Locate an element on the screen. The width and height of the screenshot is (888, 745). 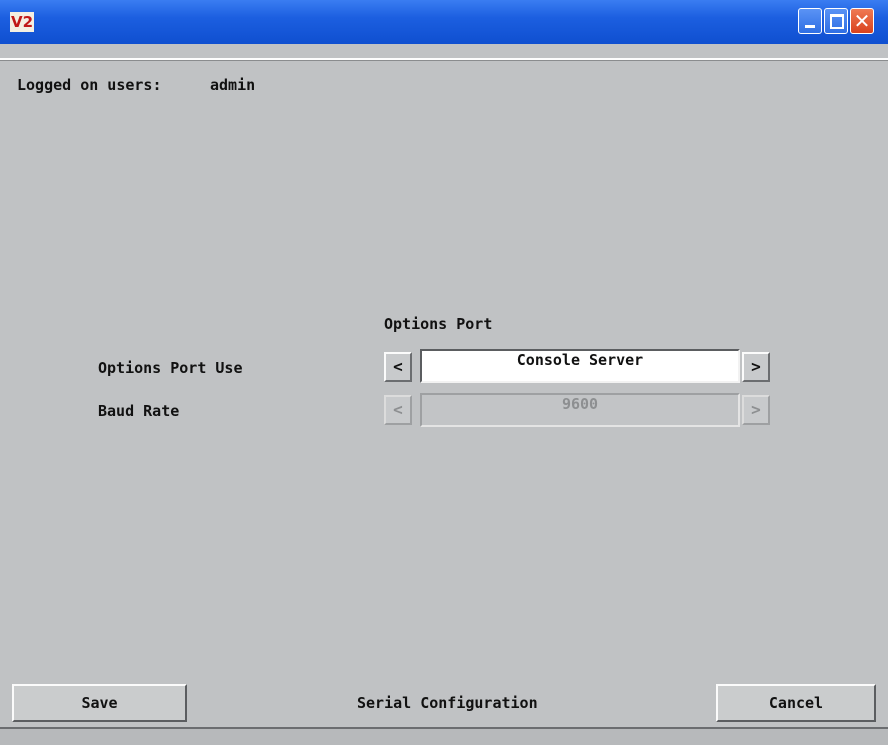
close-icon: ✕ is located at coordinates (862, 21).